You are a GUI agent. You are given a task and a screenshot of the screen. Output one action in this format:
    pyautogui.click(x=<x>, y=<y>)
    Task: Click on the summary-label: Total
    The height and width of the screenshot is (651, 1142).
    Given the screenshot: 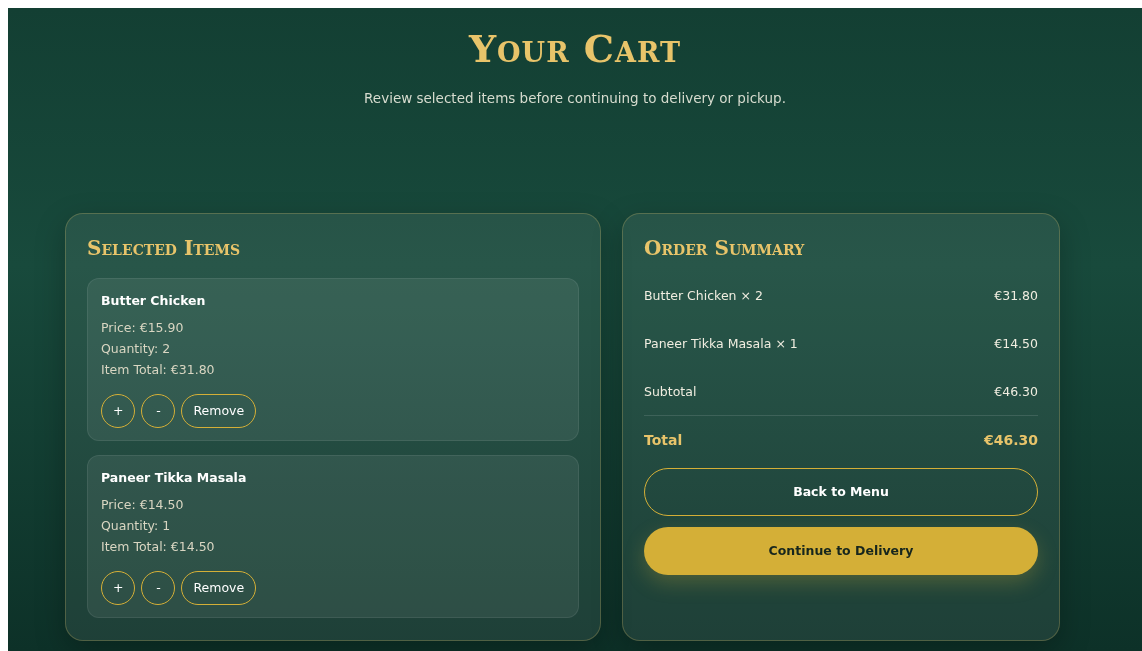 What is the action you would take?
    pyautogui.click(x=663, y=439)
    